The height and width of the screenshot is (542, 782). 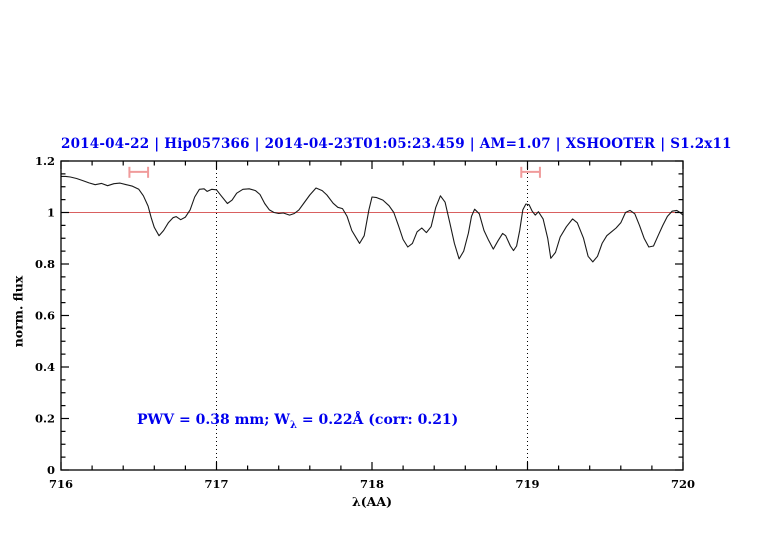 What do you see at coordinates (51, 470) in the screenshot?
I see `y-tick-label: 0` at bounding box center [51, 470].